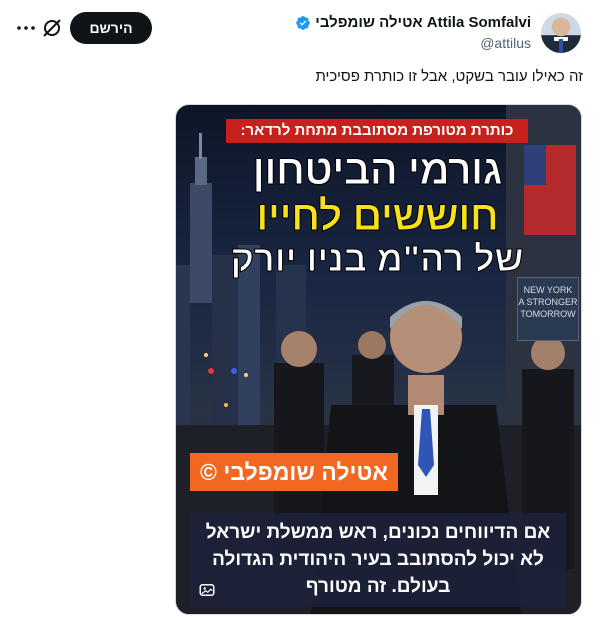 Image resolution: width=601 pixels, height=617 pixels. What do you see at coordinates (26, 28) in the screenshot?
I see `more-icon` at bounding box center [26, 28].